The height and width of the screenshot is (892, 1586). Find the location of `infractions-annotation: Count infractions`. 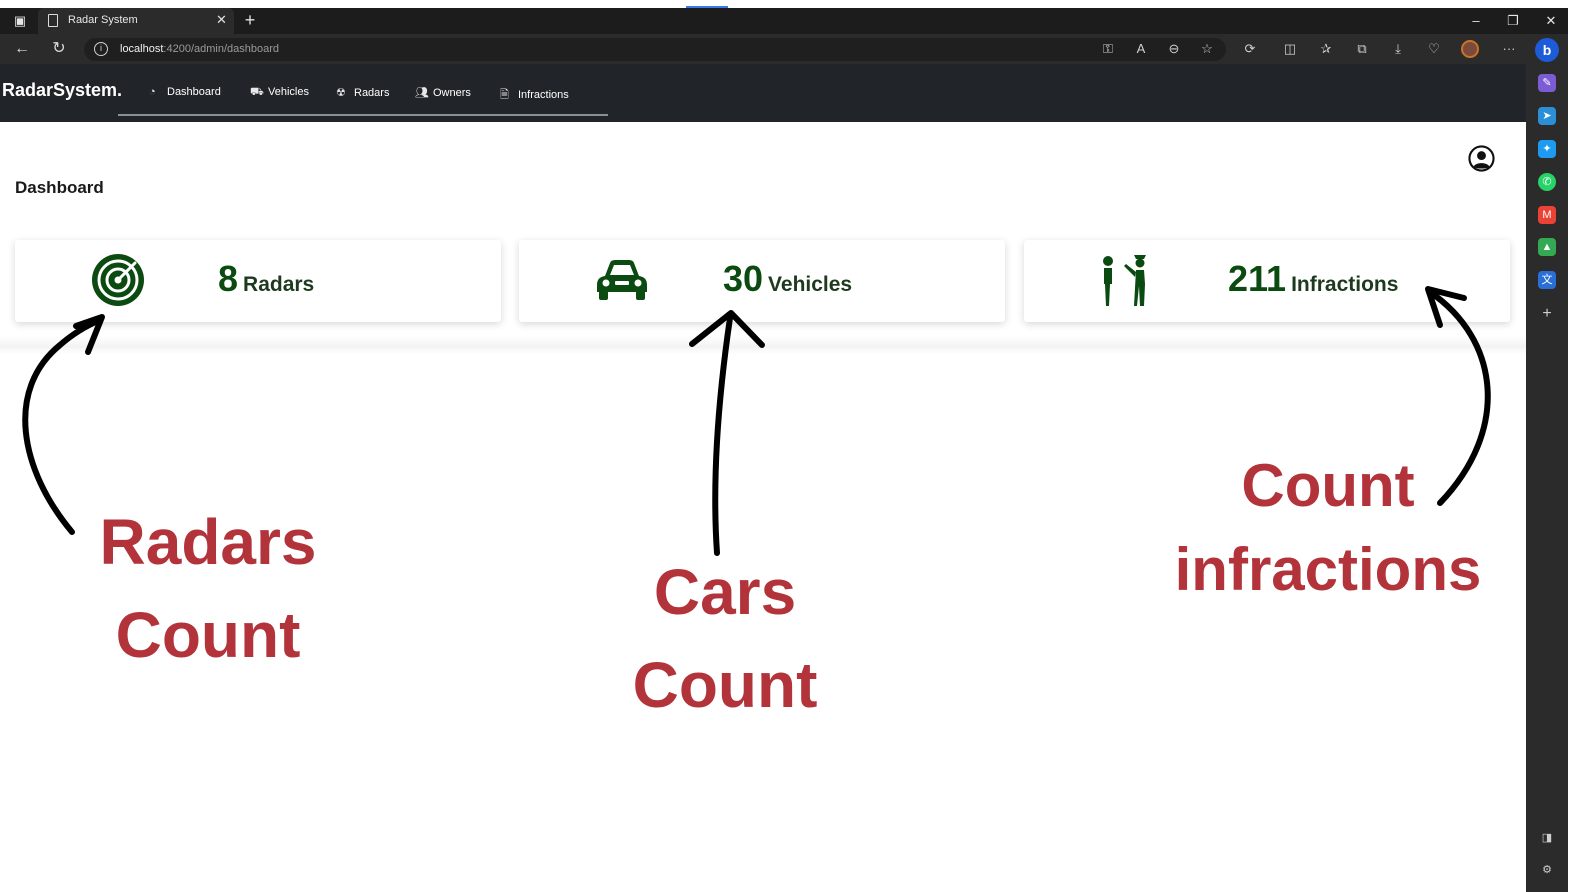

infractions-annotation: Count infractions is located at coordinates (1328, 528).